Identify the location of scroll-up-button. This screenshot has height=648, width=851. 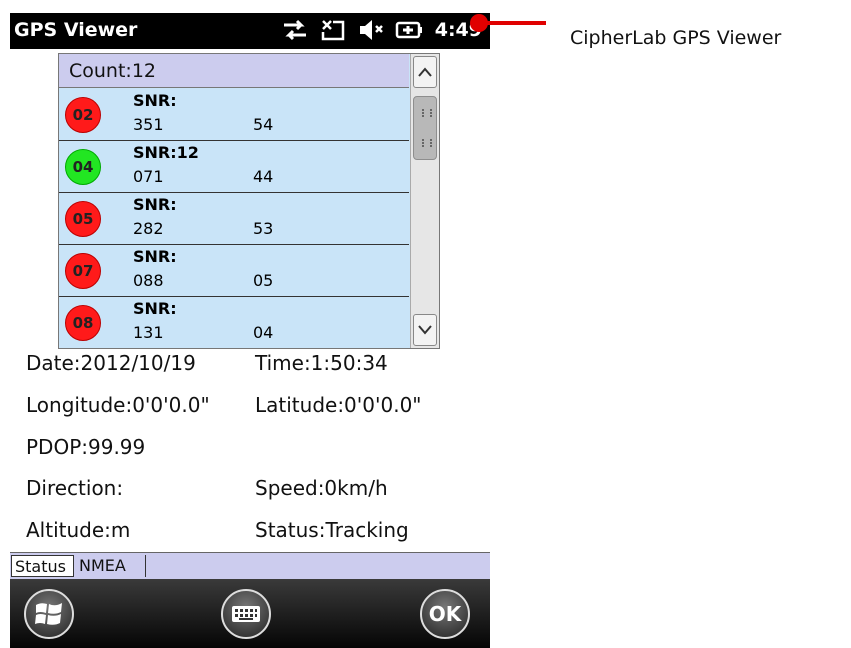
(425, 72).